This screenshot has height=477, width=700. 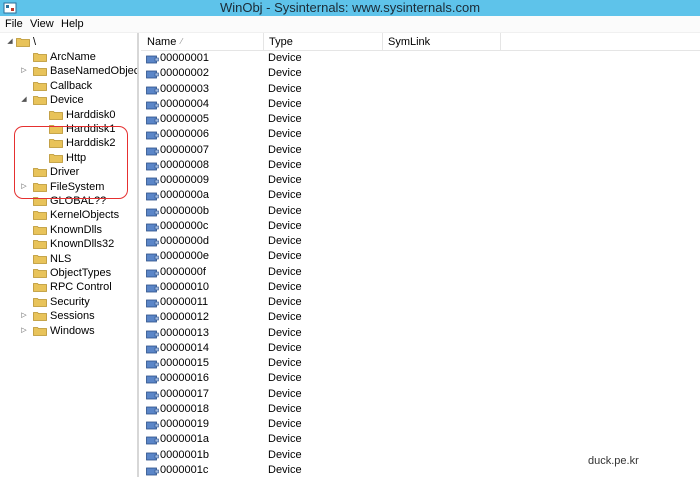 What do you see at coordinates (184, 73) in the screenshot?
I see `cell-name: 00000002` at bounding box center [184, 73].